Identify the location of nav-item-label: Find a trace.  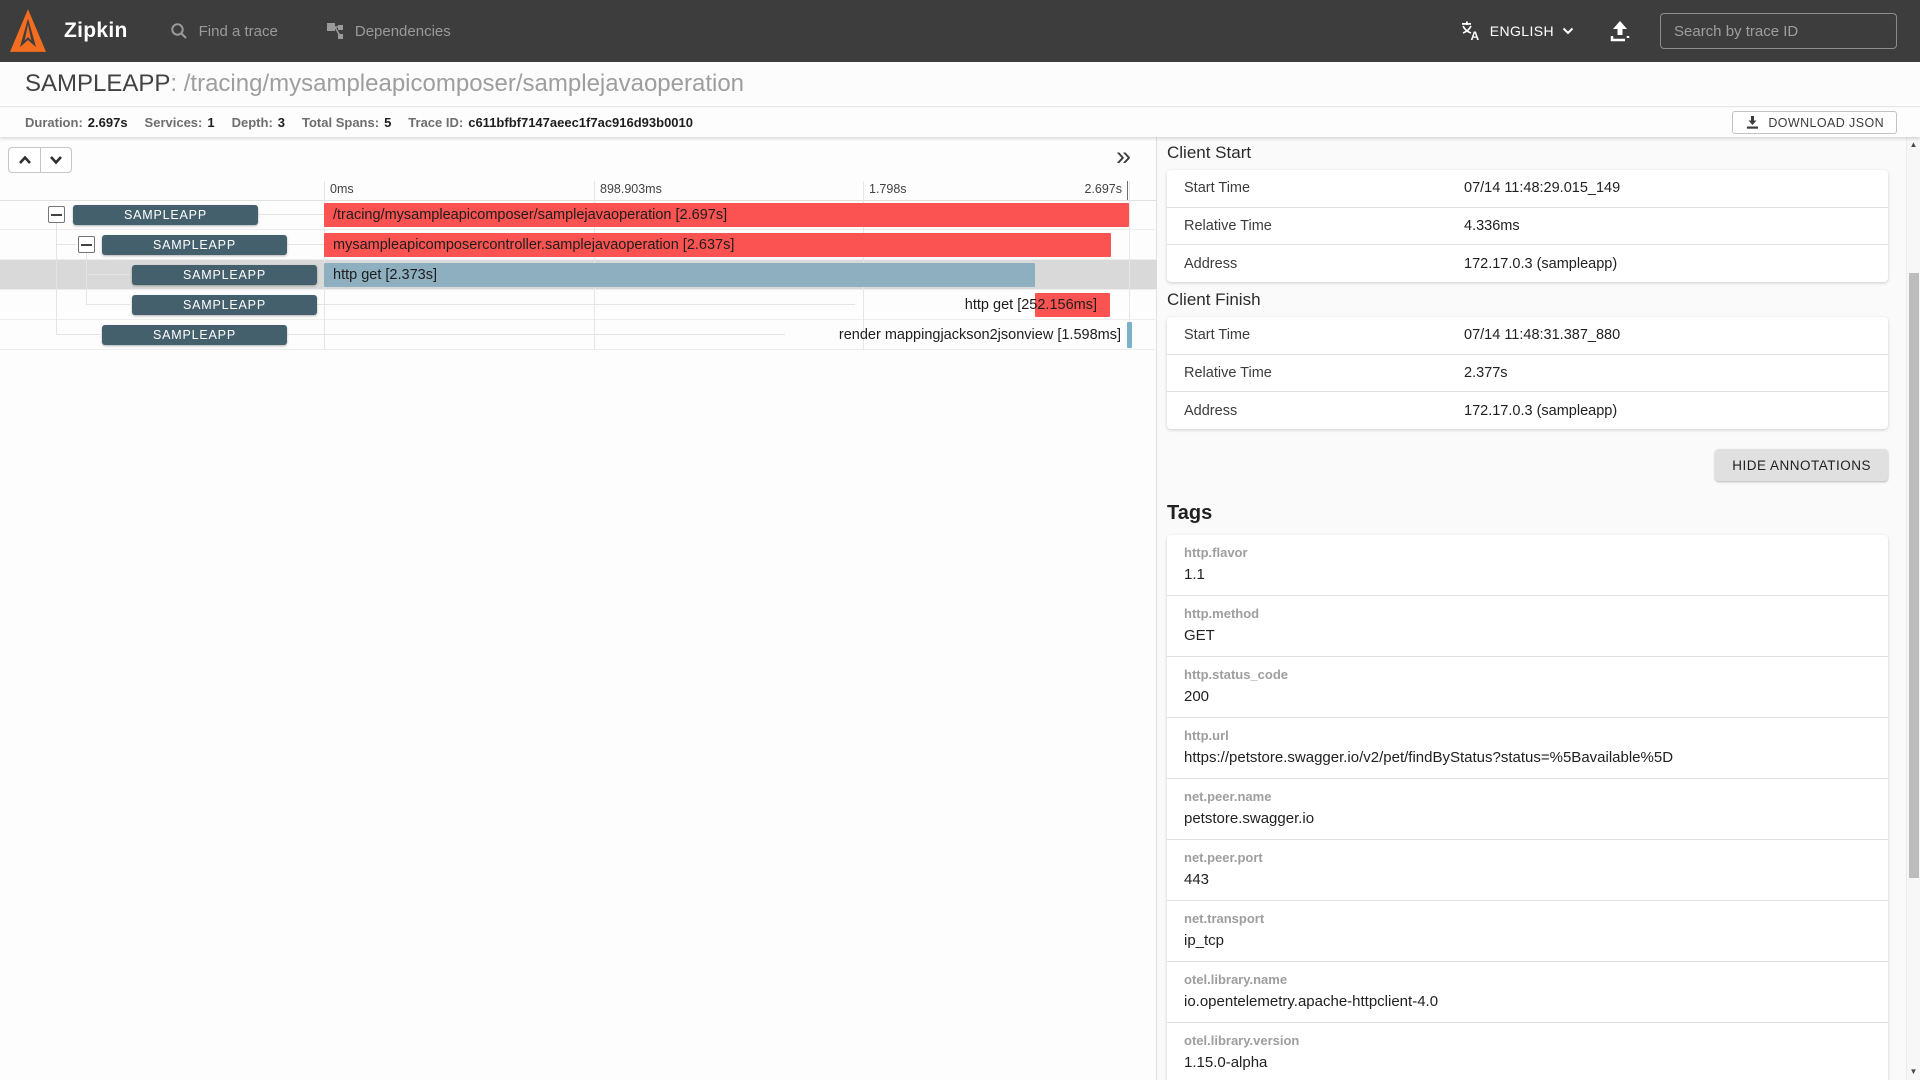
(238, 31).